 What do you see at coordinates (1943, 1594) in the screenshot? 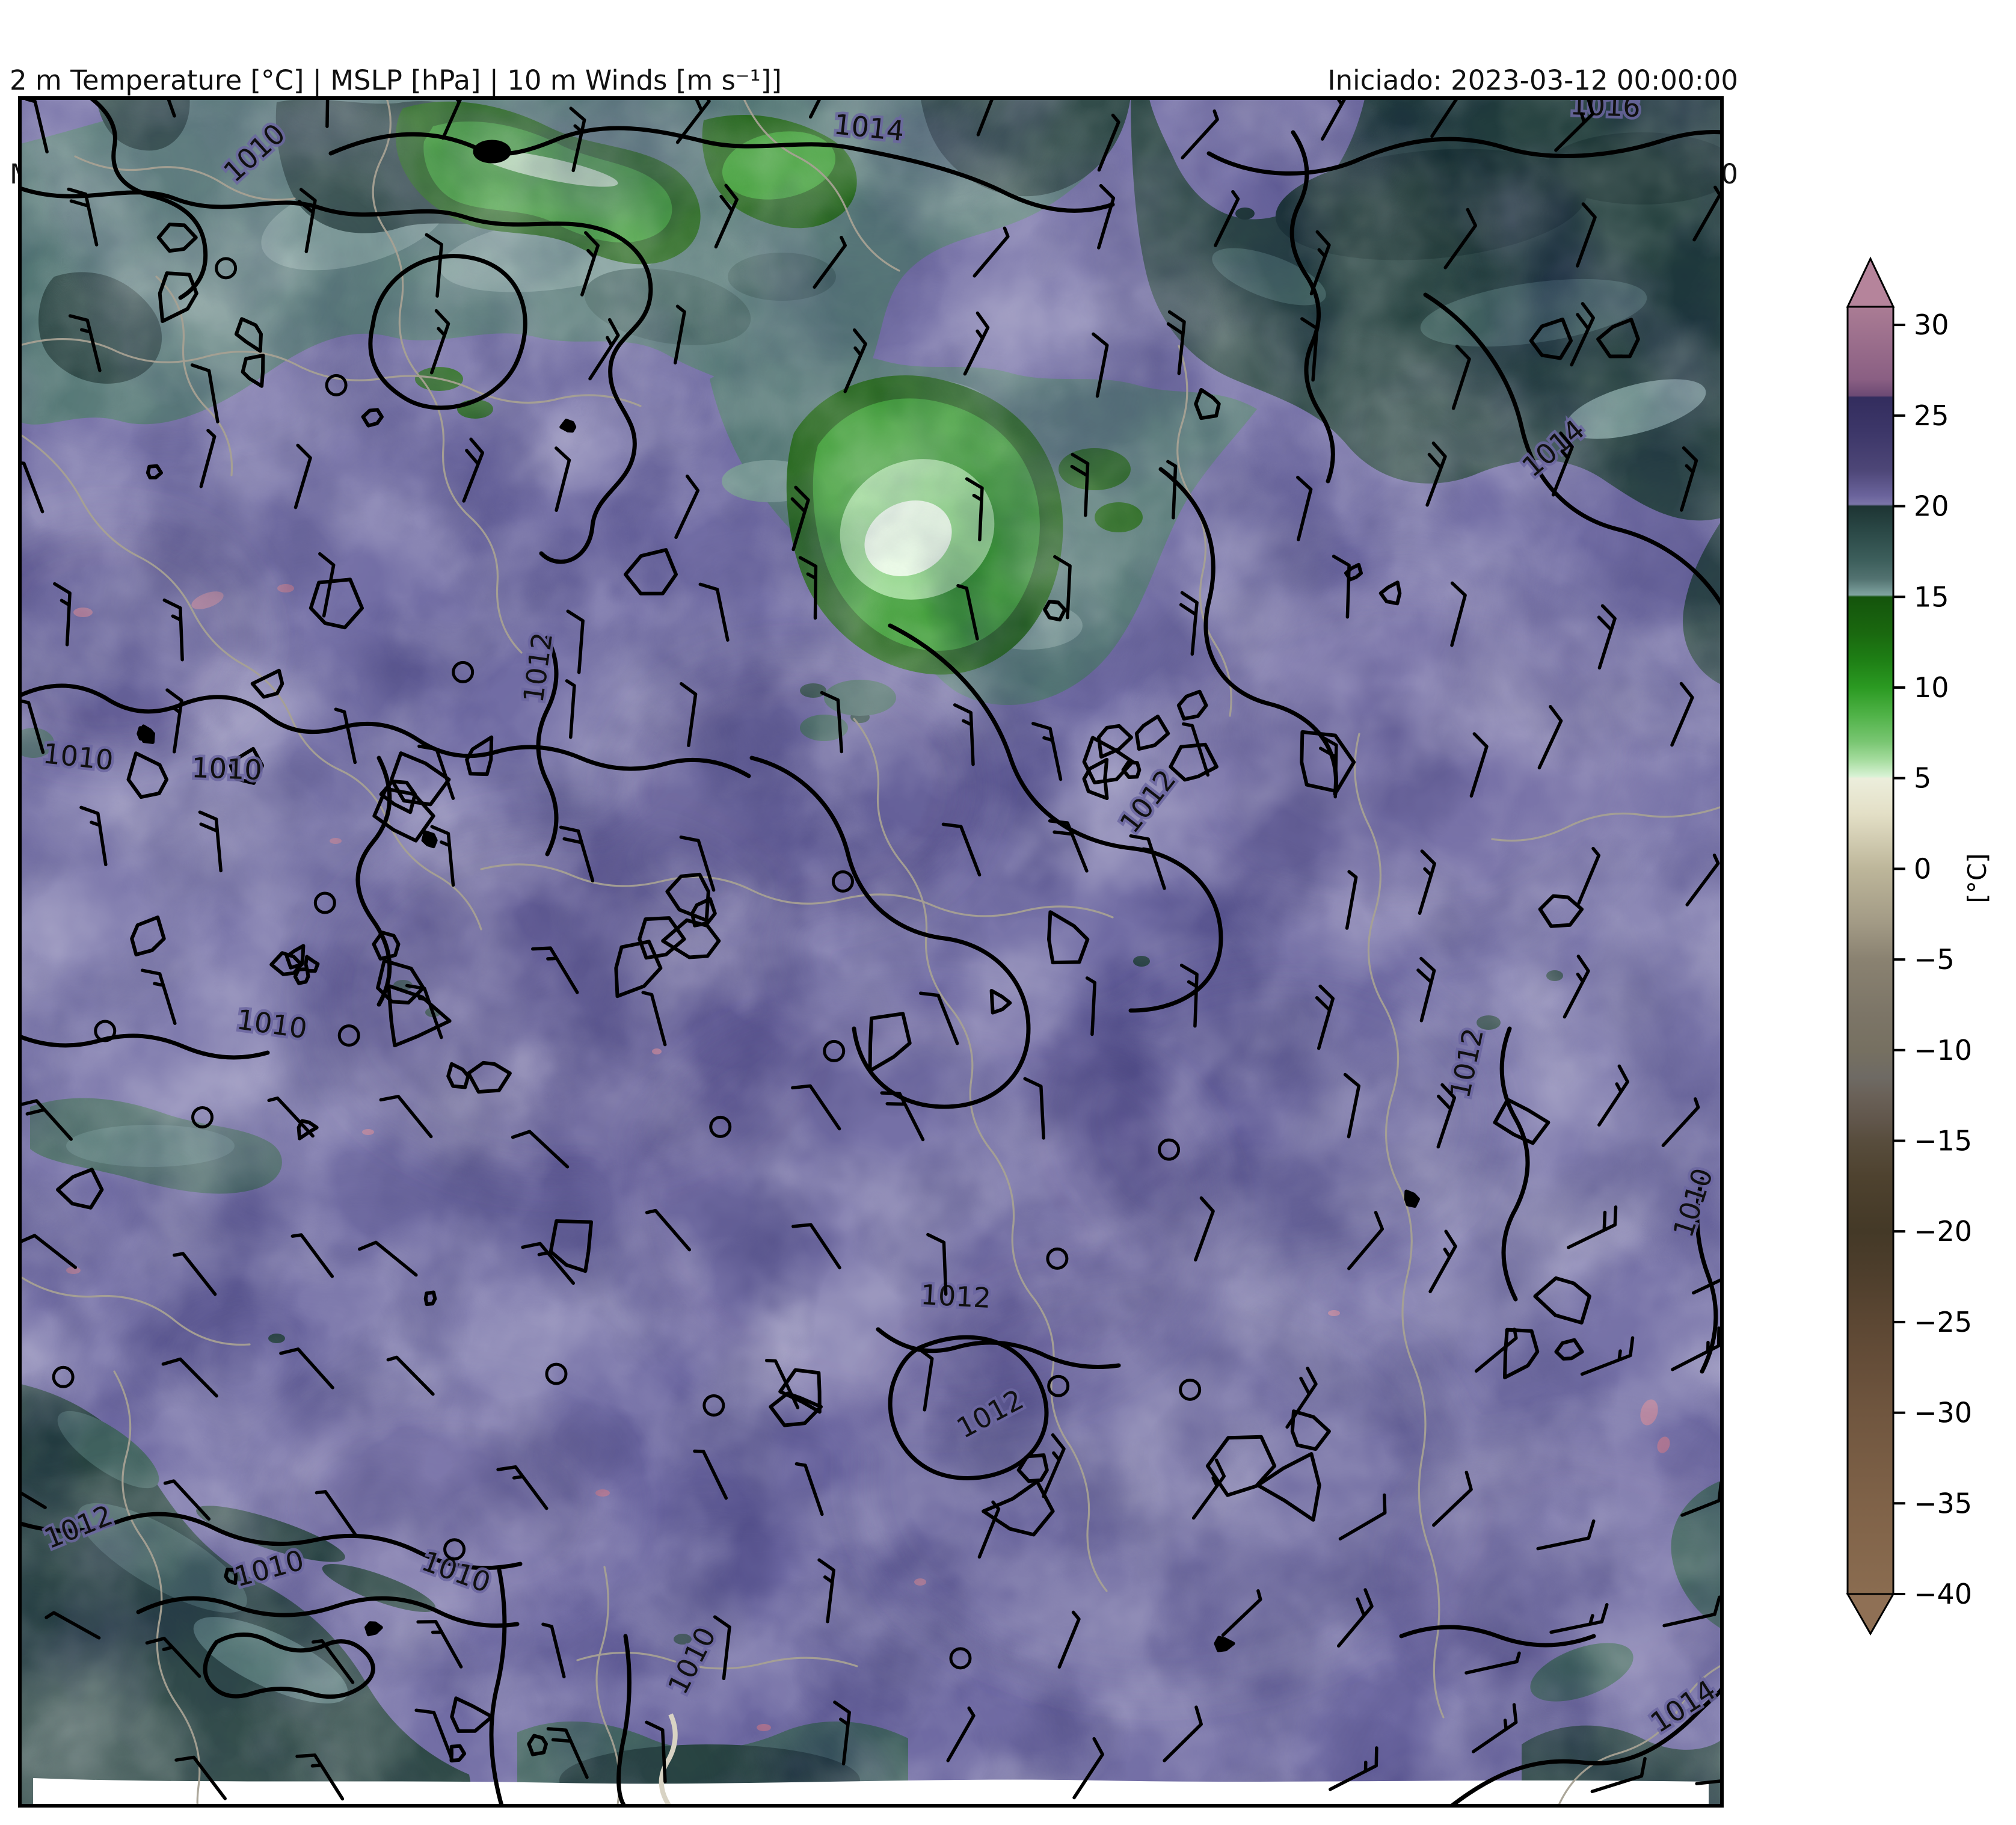
I see `colorbar-tick-label: −40` at bounding box center [1943, 1594].